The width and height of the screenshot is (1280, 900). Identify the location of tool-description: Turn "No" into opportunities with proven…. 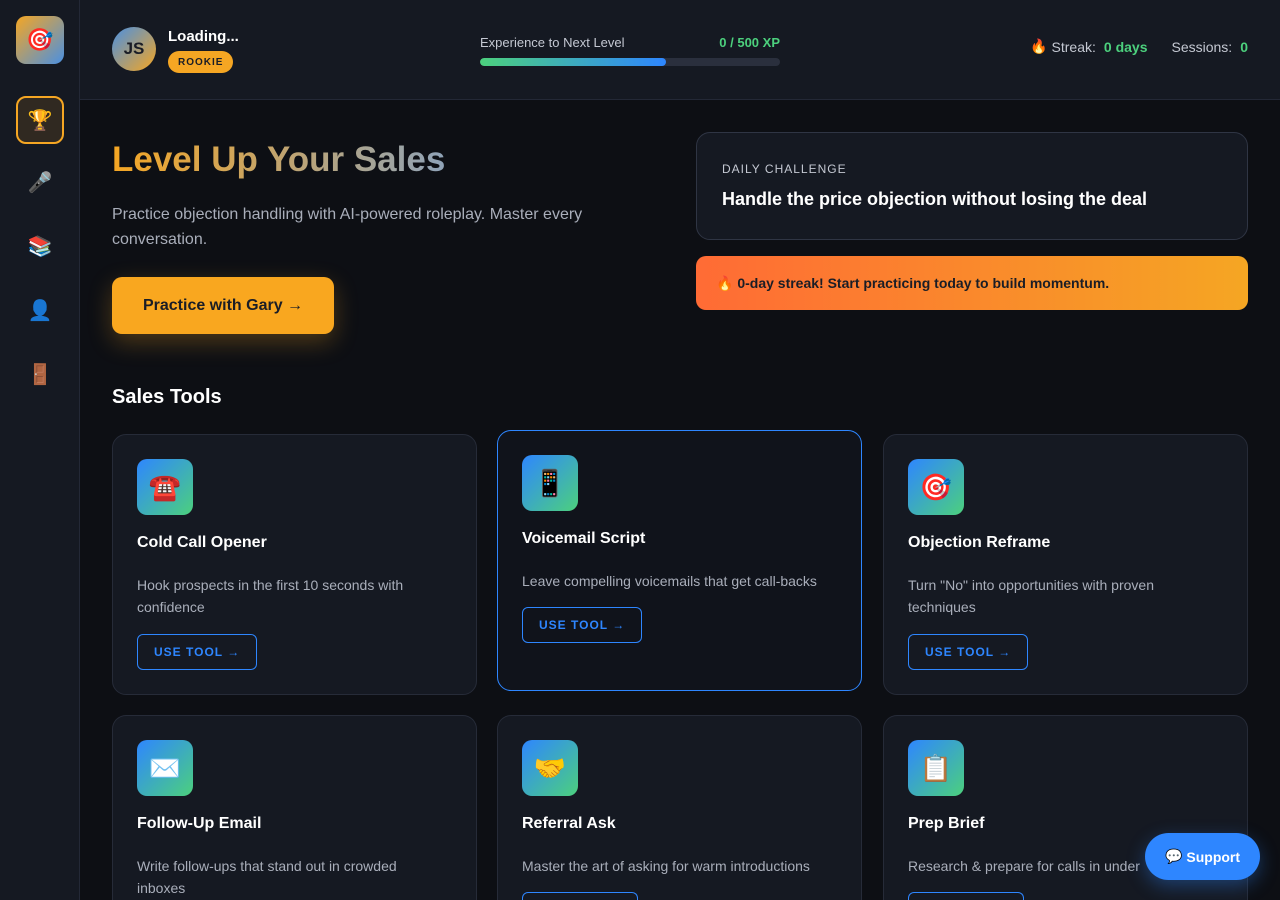
(1031, 596).